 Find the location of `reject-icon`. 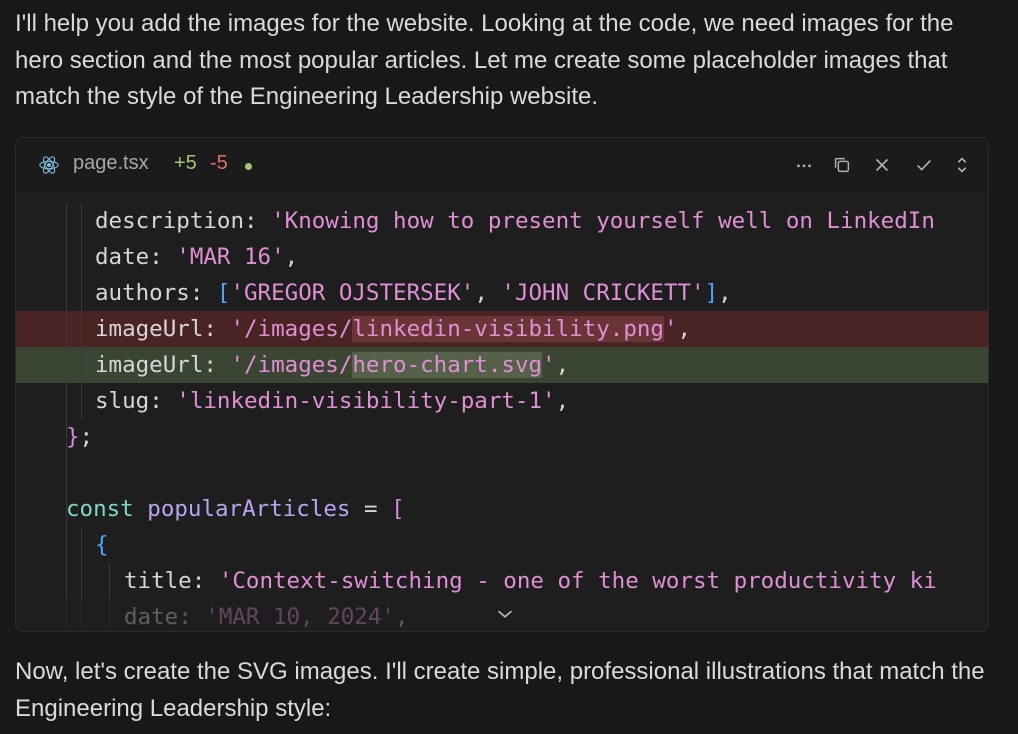

reject-icon is located at coordinates (882, 165).